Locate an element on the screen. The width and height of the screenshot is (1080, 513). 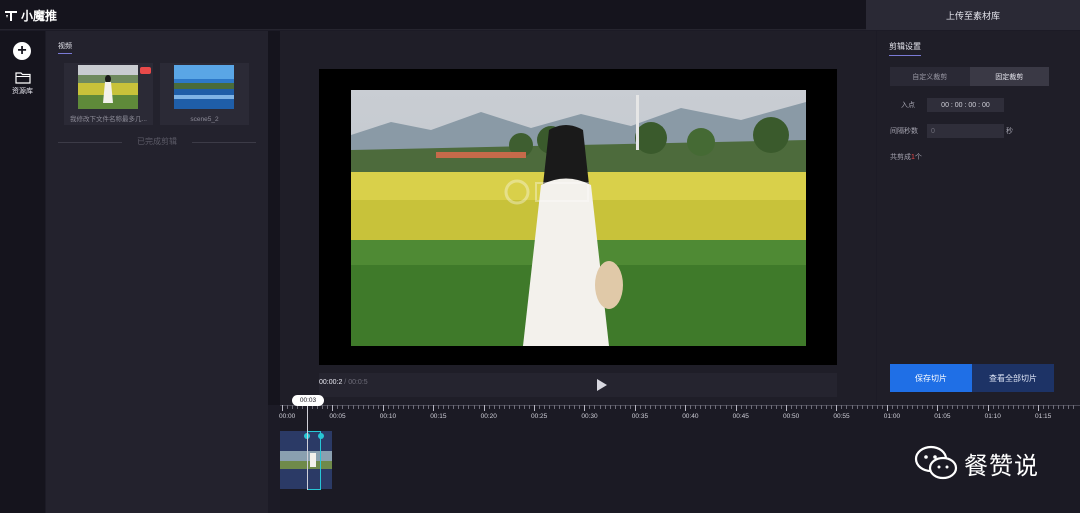
video-thumbnail is located at coordinates (108, 87).